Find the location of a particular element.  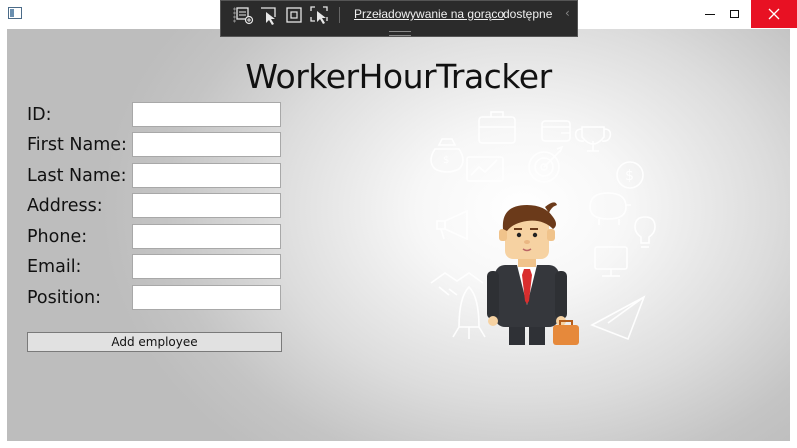

app-title: WorkerHourTracker is located at coordinates (398, 76).